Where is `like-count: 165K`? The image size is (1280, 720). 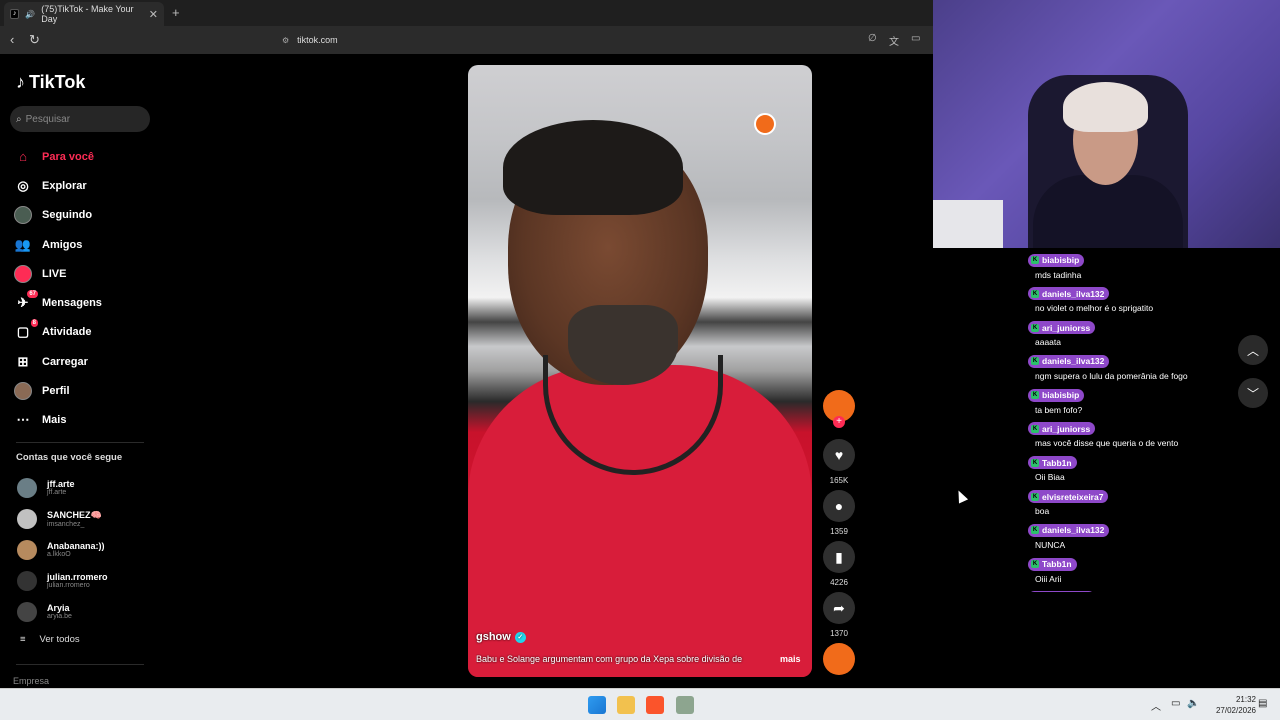
like-count: 165K is located at coordinates (839, 480).